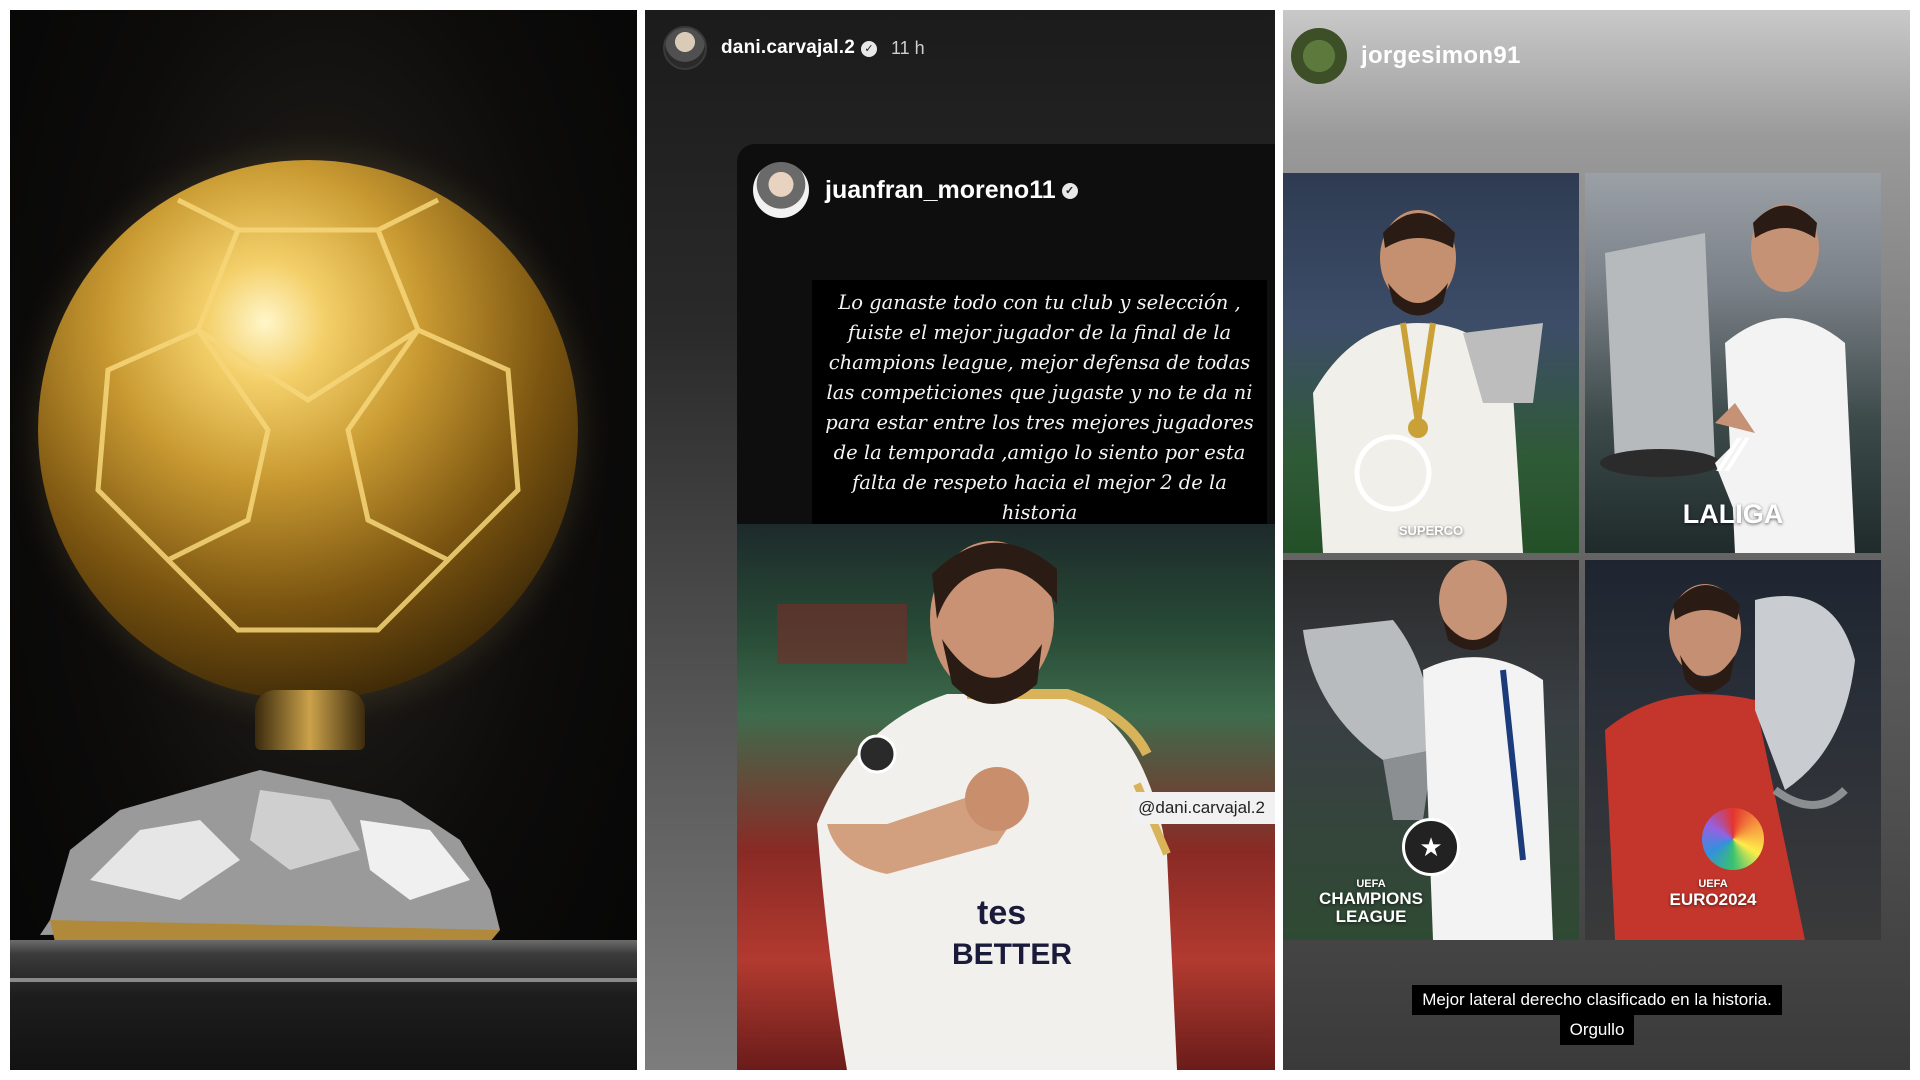 The width and height of the screenshot is (1920, 1080). I want to click on player-celebrating, so click(1428, 381).